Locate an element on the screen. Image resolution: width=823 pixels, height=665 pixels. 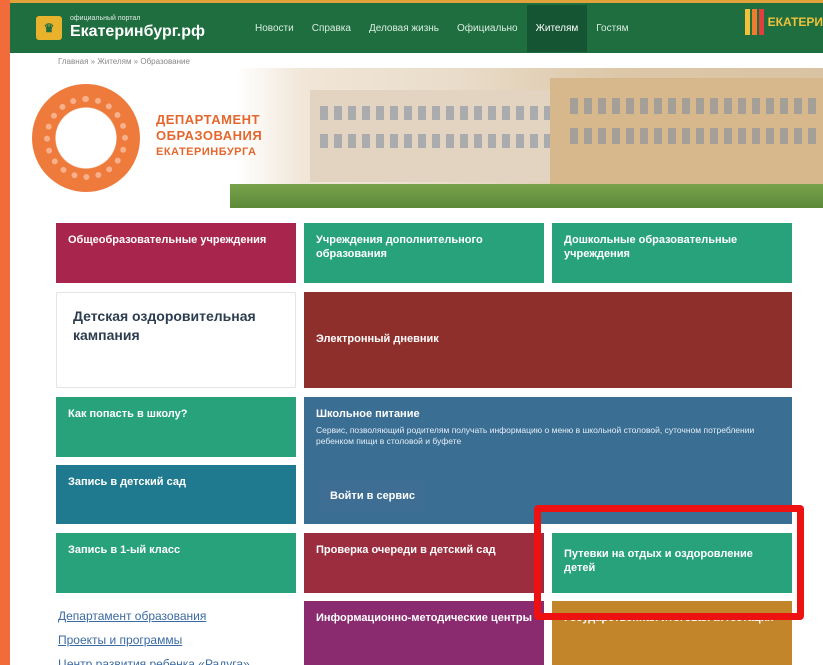
tile-state-attestation: Государственная итоговая аттестация is located at coordinates (672, 633).